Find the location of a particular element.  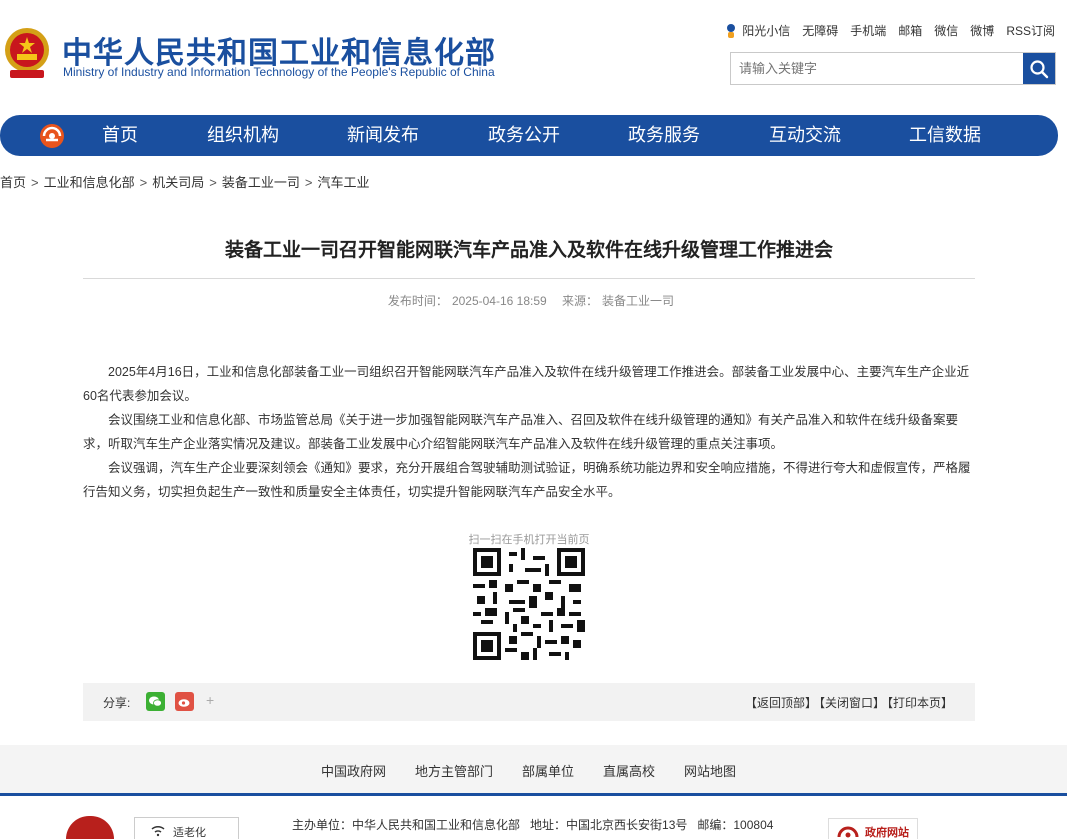

breadcrumb-item-auto: 汽车工业 is located at coordinates (343, 182).